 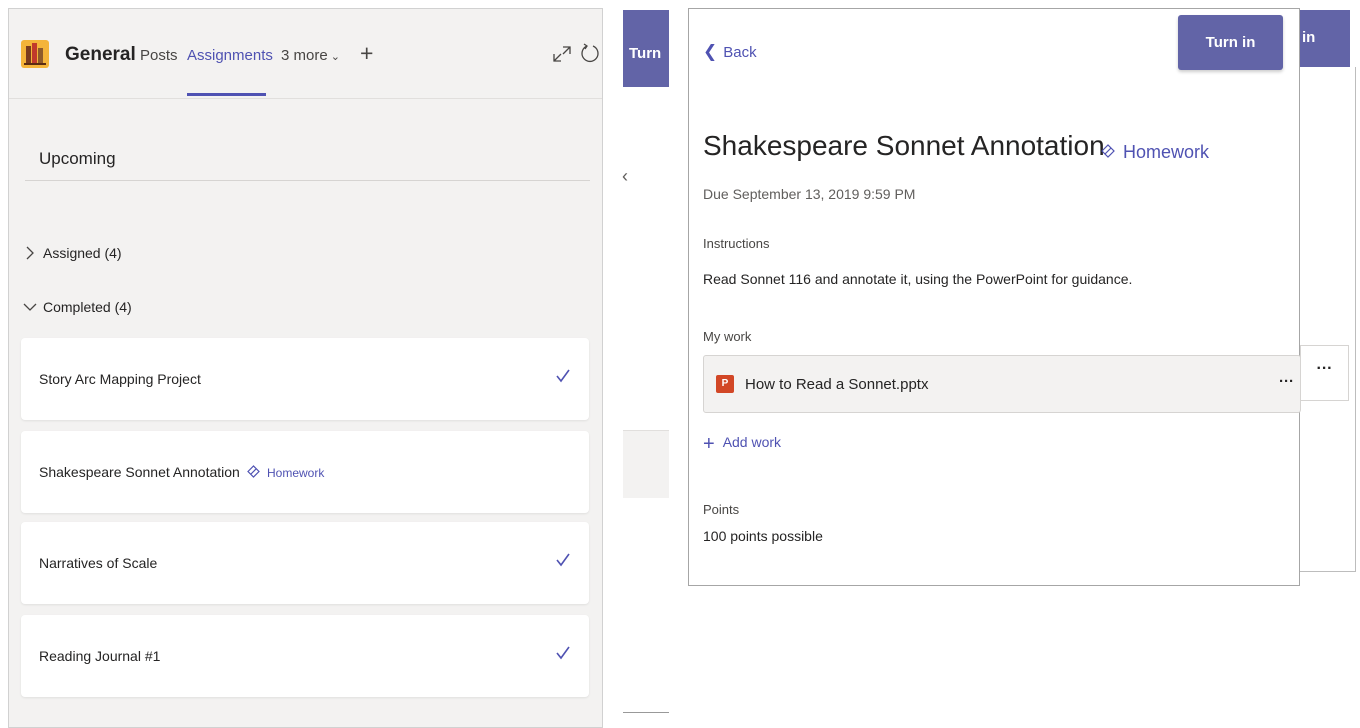 I want to click on channel-title: General, so click(x=100, y=54).